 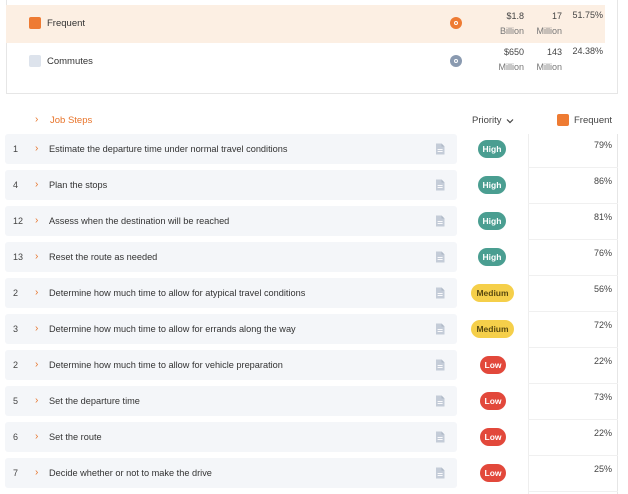 I want to click on segment-percent: 25%, so click(x=602, y=469).